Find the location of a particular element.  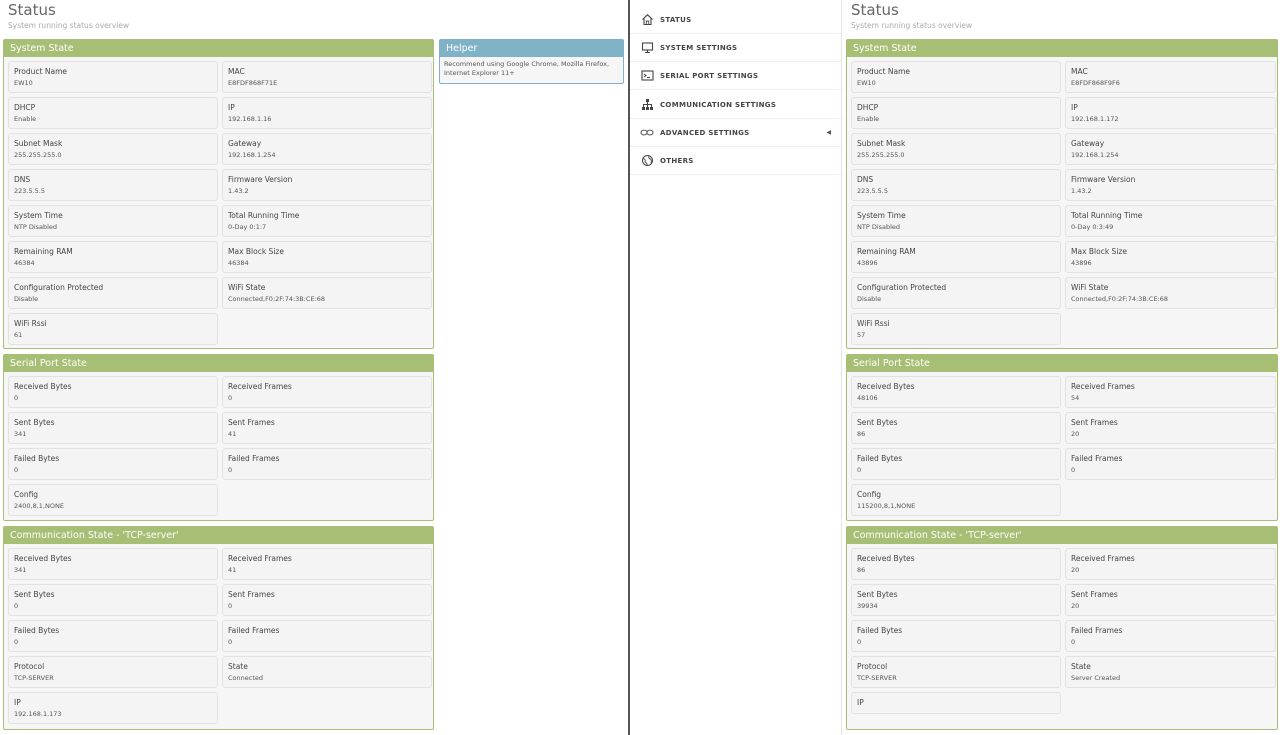

nav-item-label: COMMUNICATION SETTINGS is located at coordinates (718, 104).